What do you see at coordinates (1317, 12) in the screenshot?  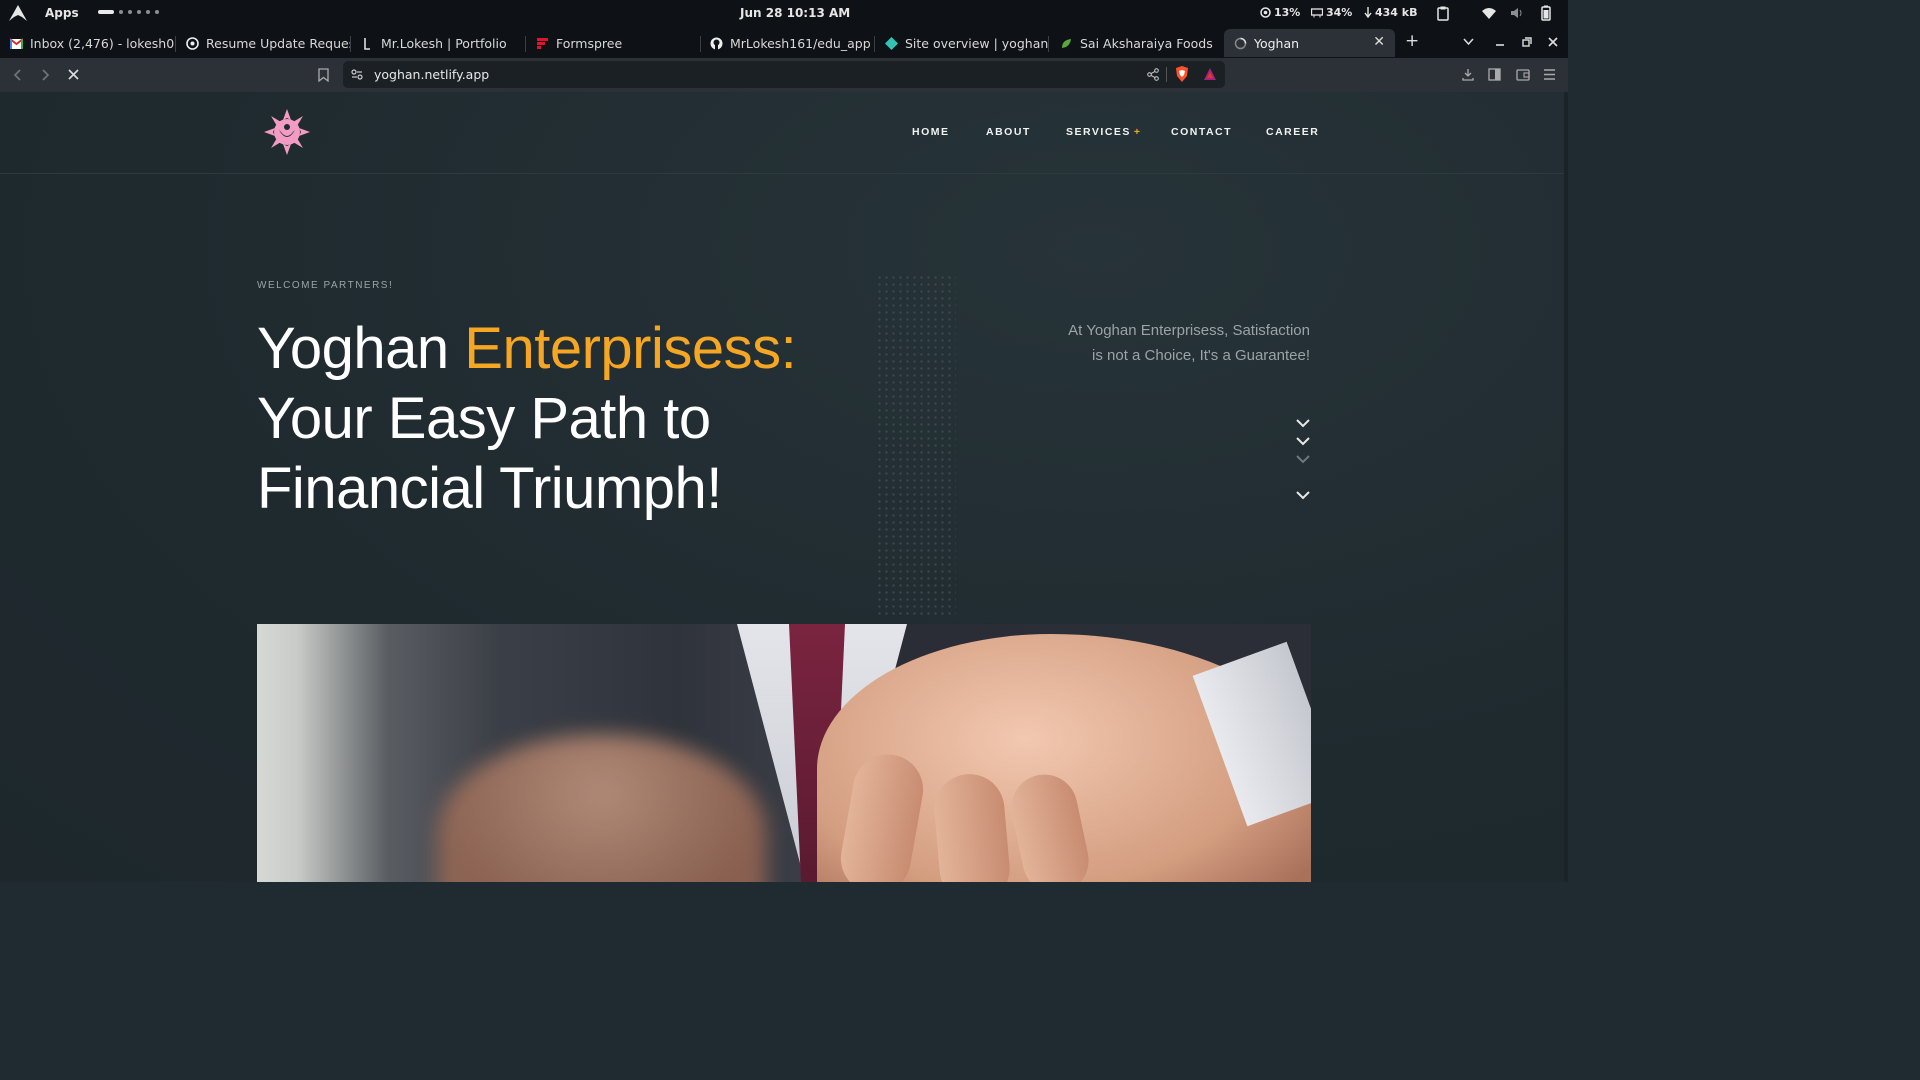 I see `memory-icon` at bounding box center [1317, 12].